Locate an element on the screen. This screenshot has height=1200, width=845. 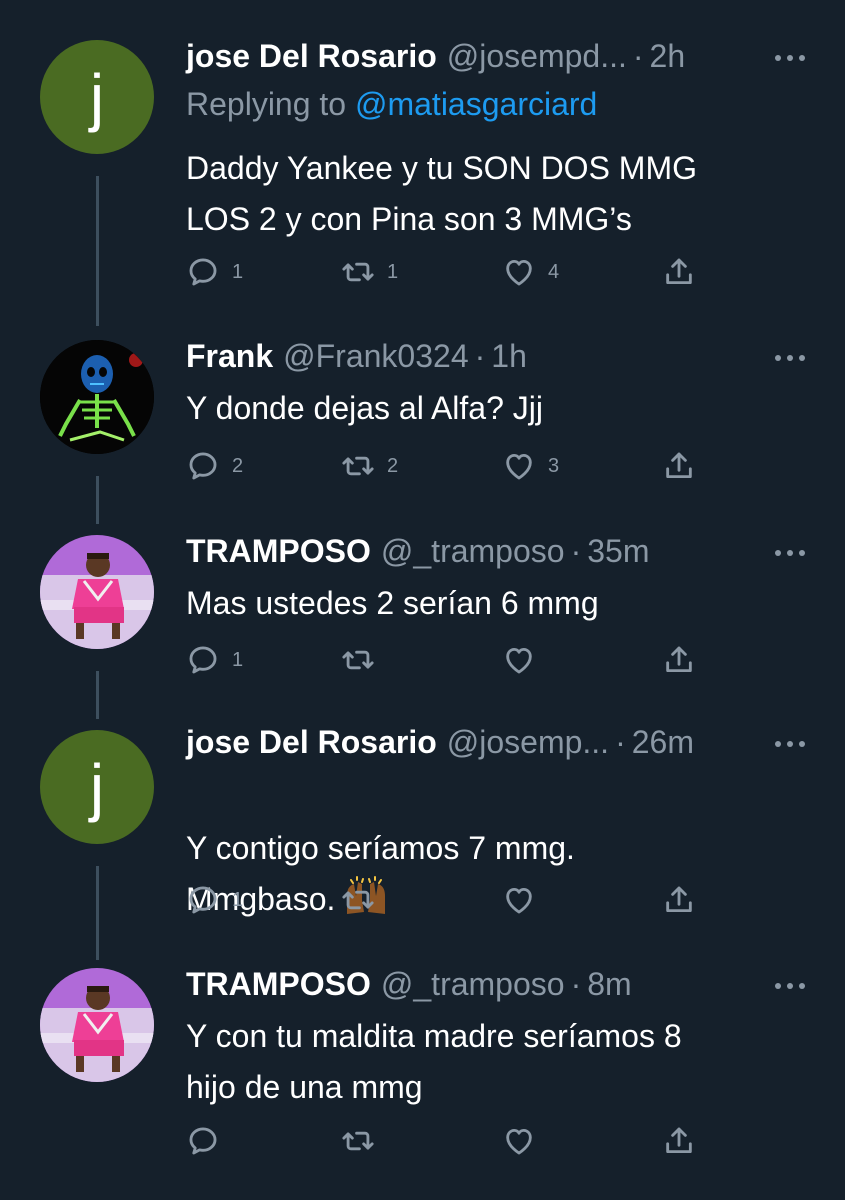
reply-button: 2 is located at coordinates (214, 466).